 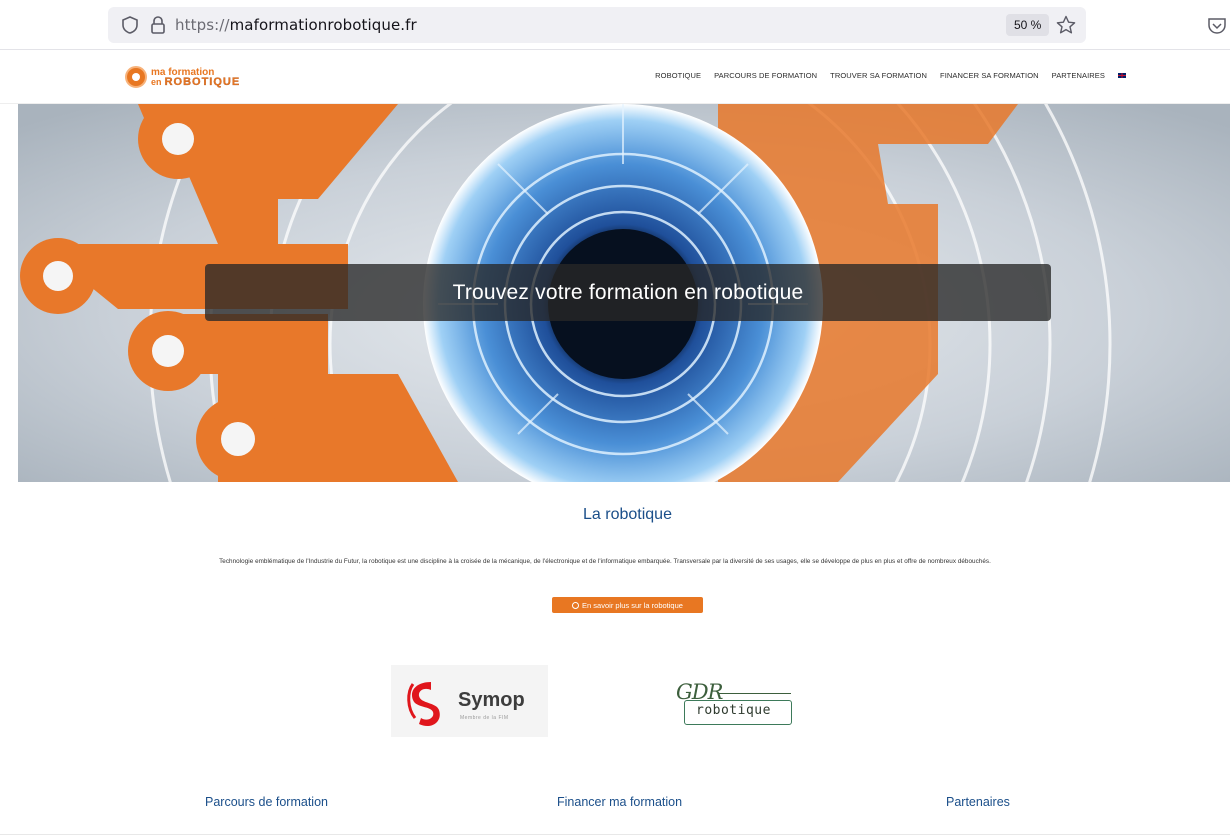 I want to click on pocket-icon, so click(x=1217, y=26).